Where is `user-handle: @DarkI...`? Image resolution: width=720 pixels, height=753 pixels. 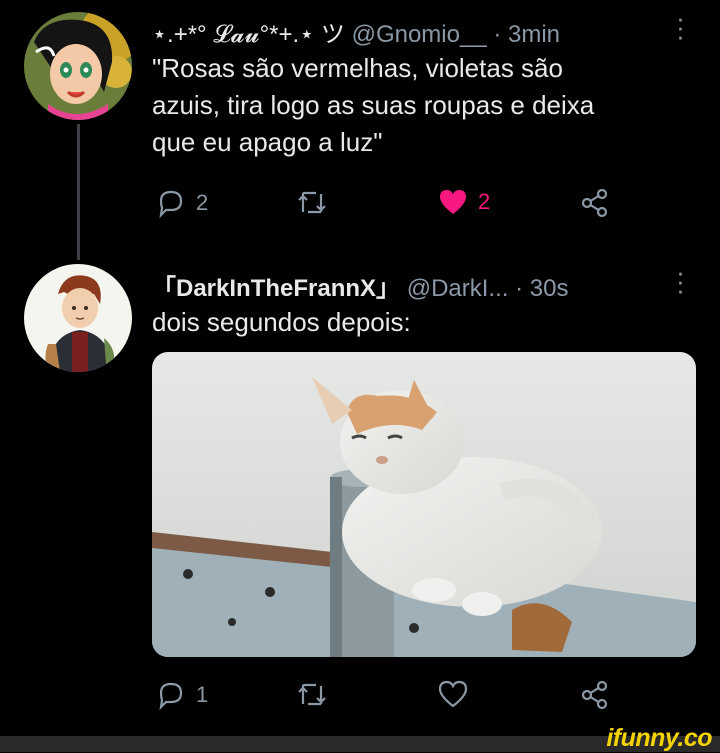
user-handle: @DarkI... is located at coordinates (458, 288).